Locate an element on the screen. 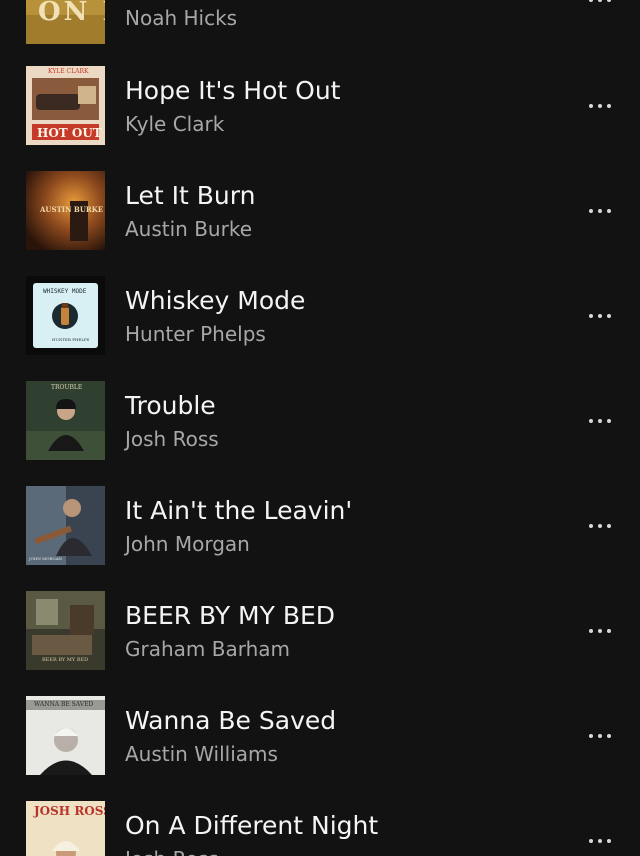 The width and height of the screenshot is (640, 856). album-art-icon: BEER BY MY BED is located at coordinates (65, 630).